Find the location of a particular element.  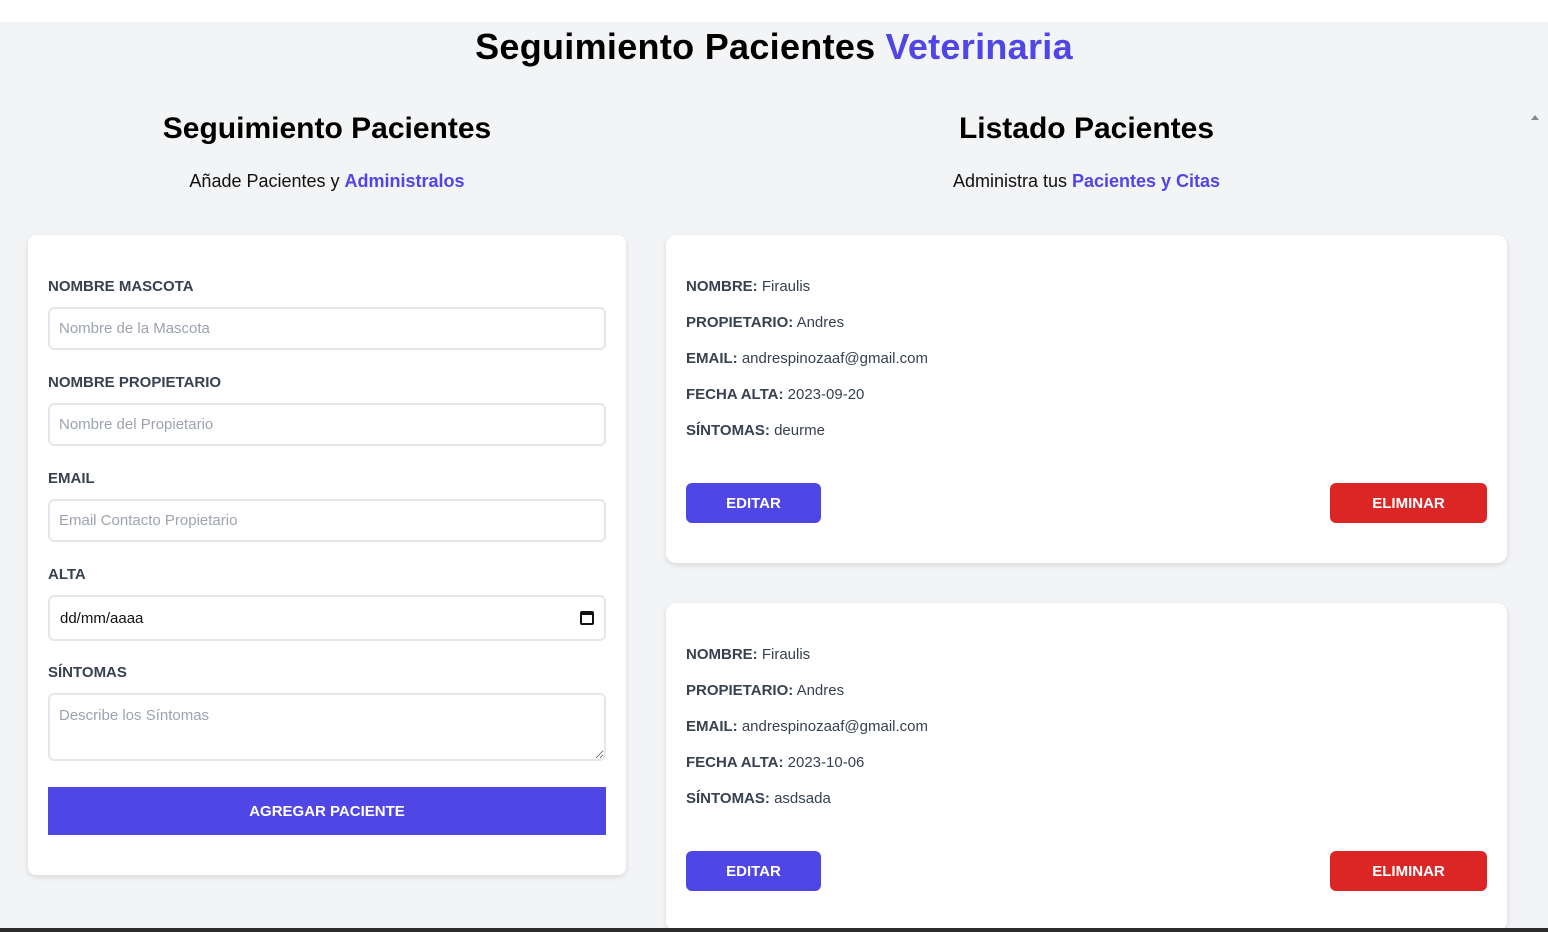

date-input-value: dd/mm/aaaa is located at coordinates (102, 618).